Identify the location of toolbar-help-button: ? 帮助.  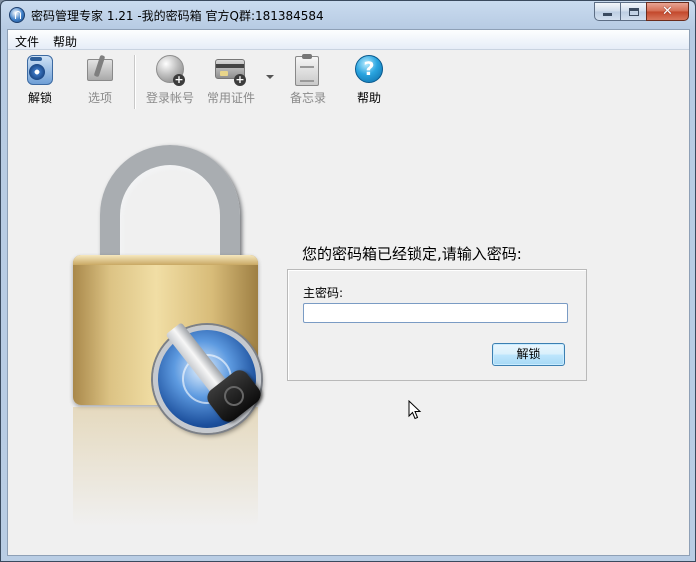
(369, 83).